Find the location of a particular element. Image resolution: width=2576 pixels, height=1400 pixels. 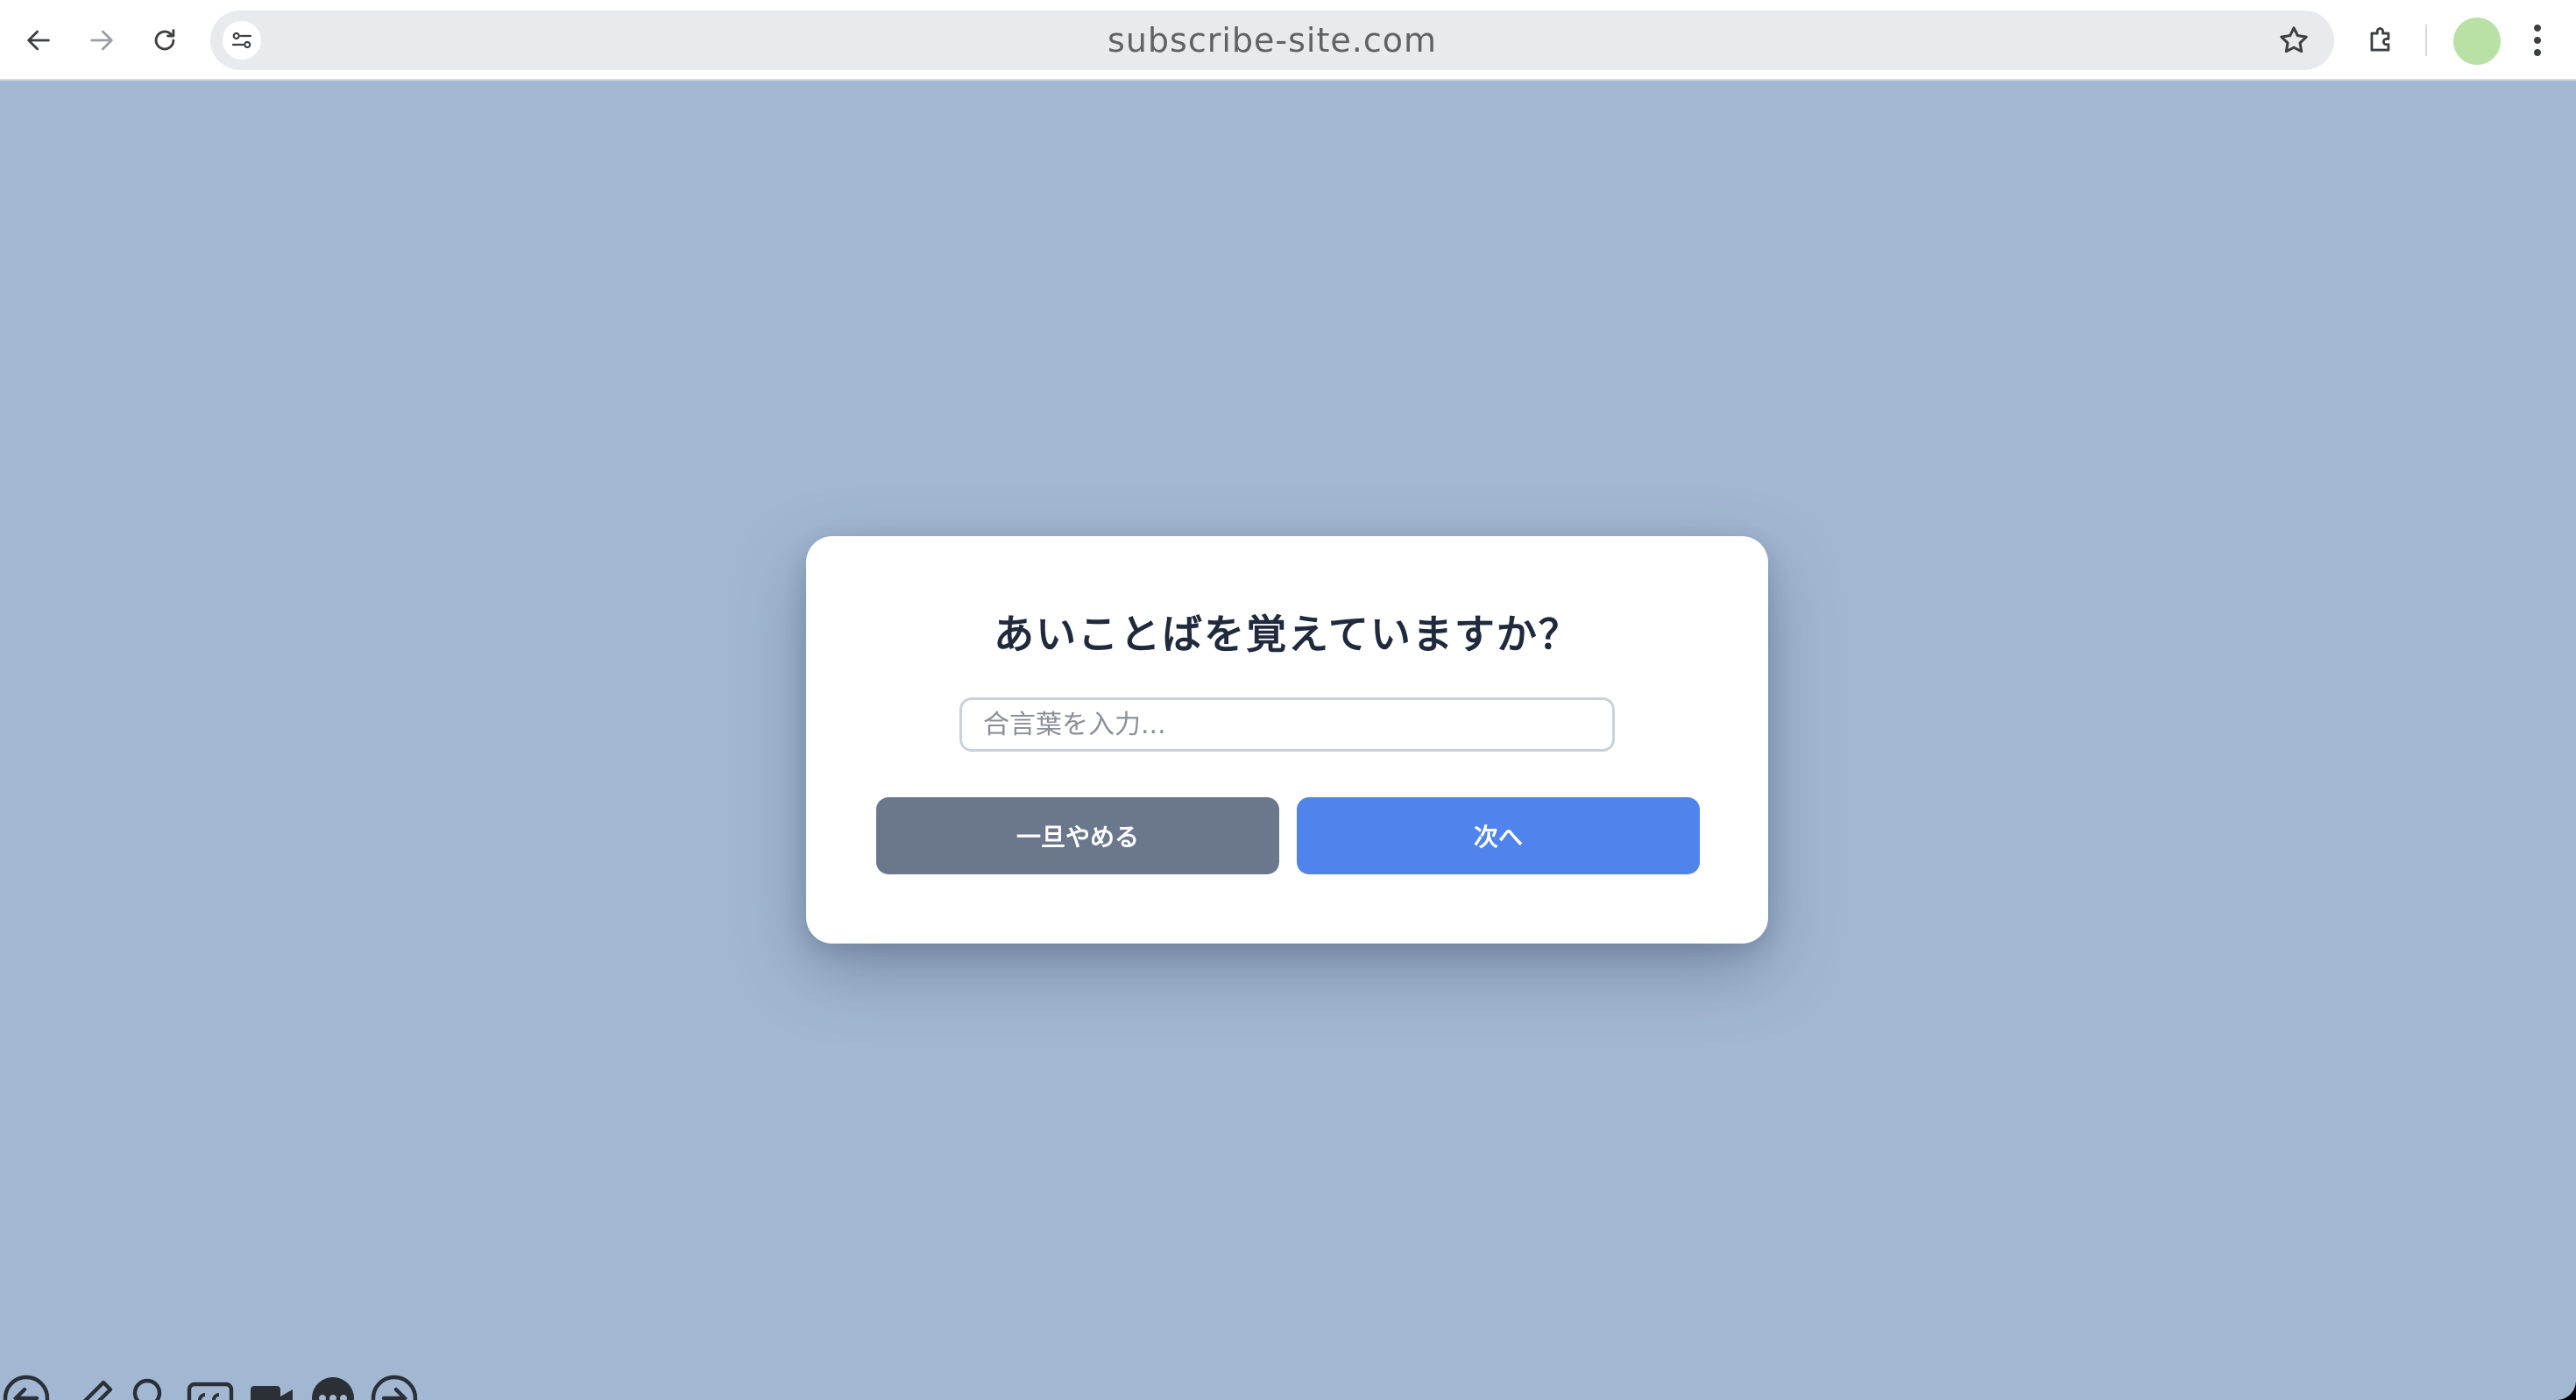

browser-menu-button is located at coordinates (2537, 40).